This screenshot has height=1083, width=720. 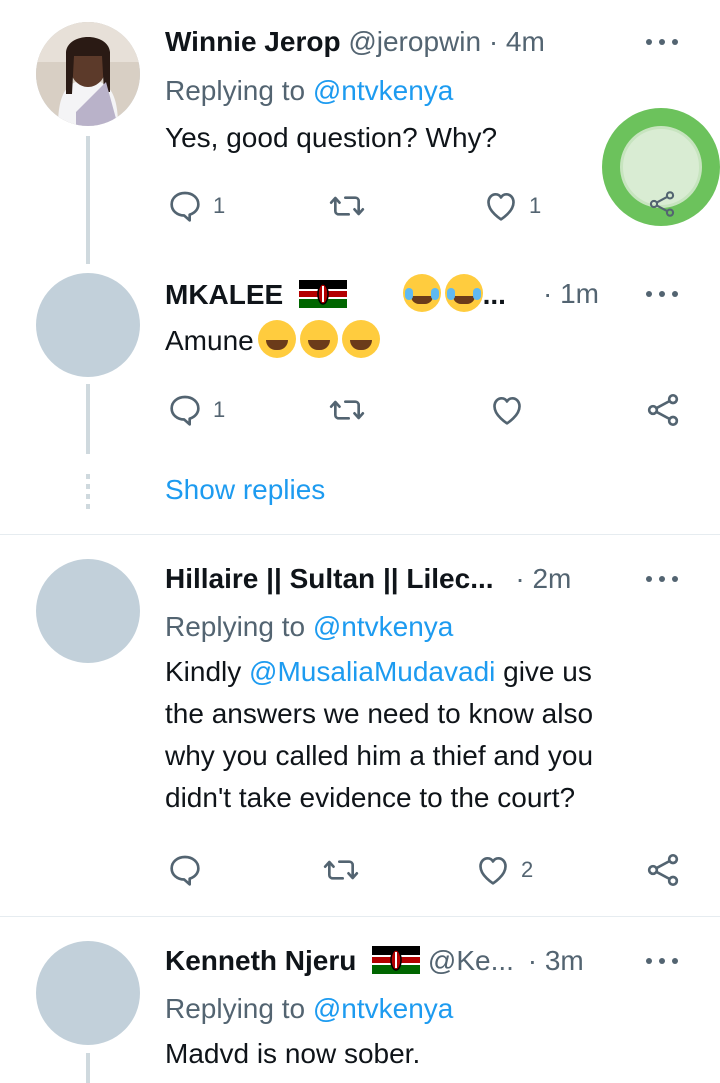 What do you see at coordinates (379, 713) in the screenshot?
I see `tweet-text-line: the answers we need to know also` at bounding box center [379, 713].